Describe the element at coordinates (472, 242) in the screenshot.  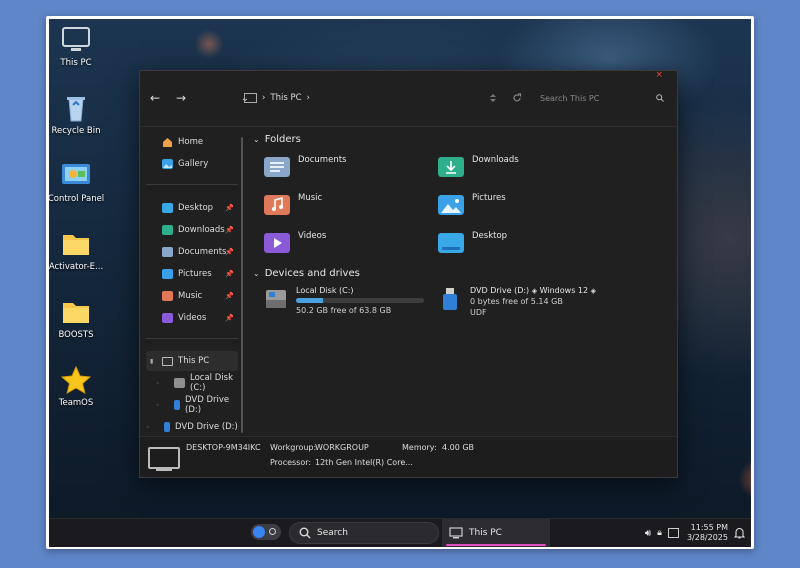
I see `folder-desktop: Desktop` at that location.